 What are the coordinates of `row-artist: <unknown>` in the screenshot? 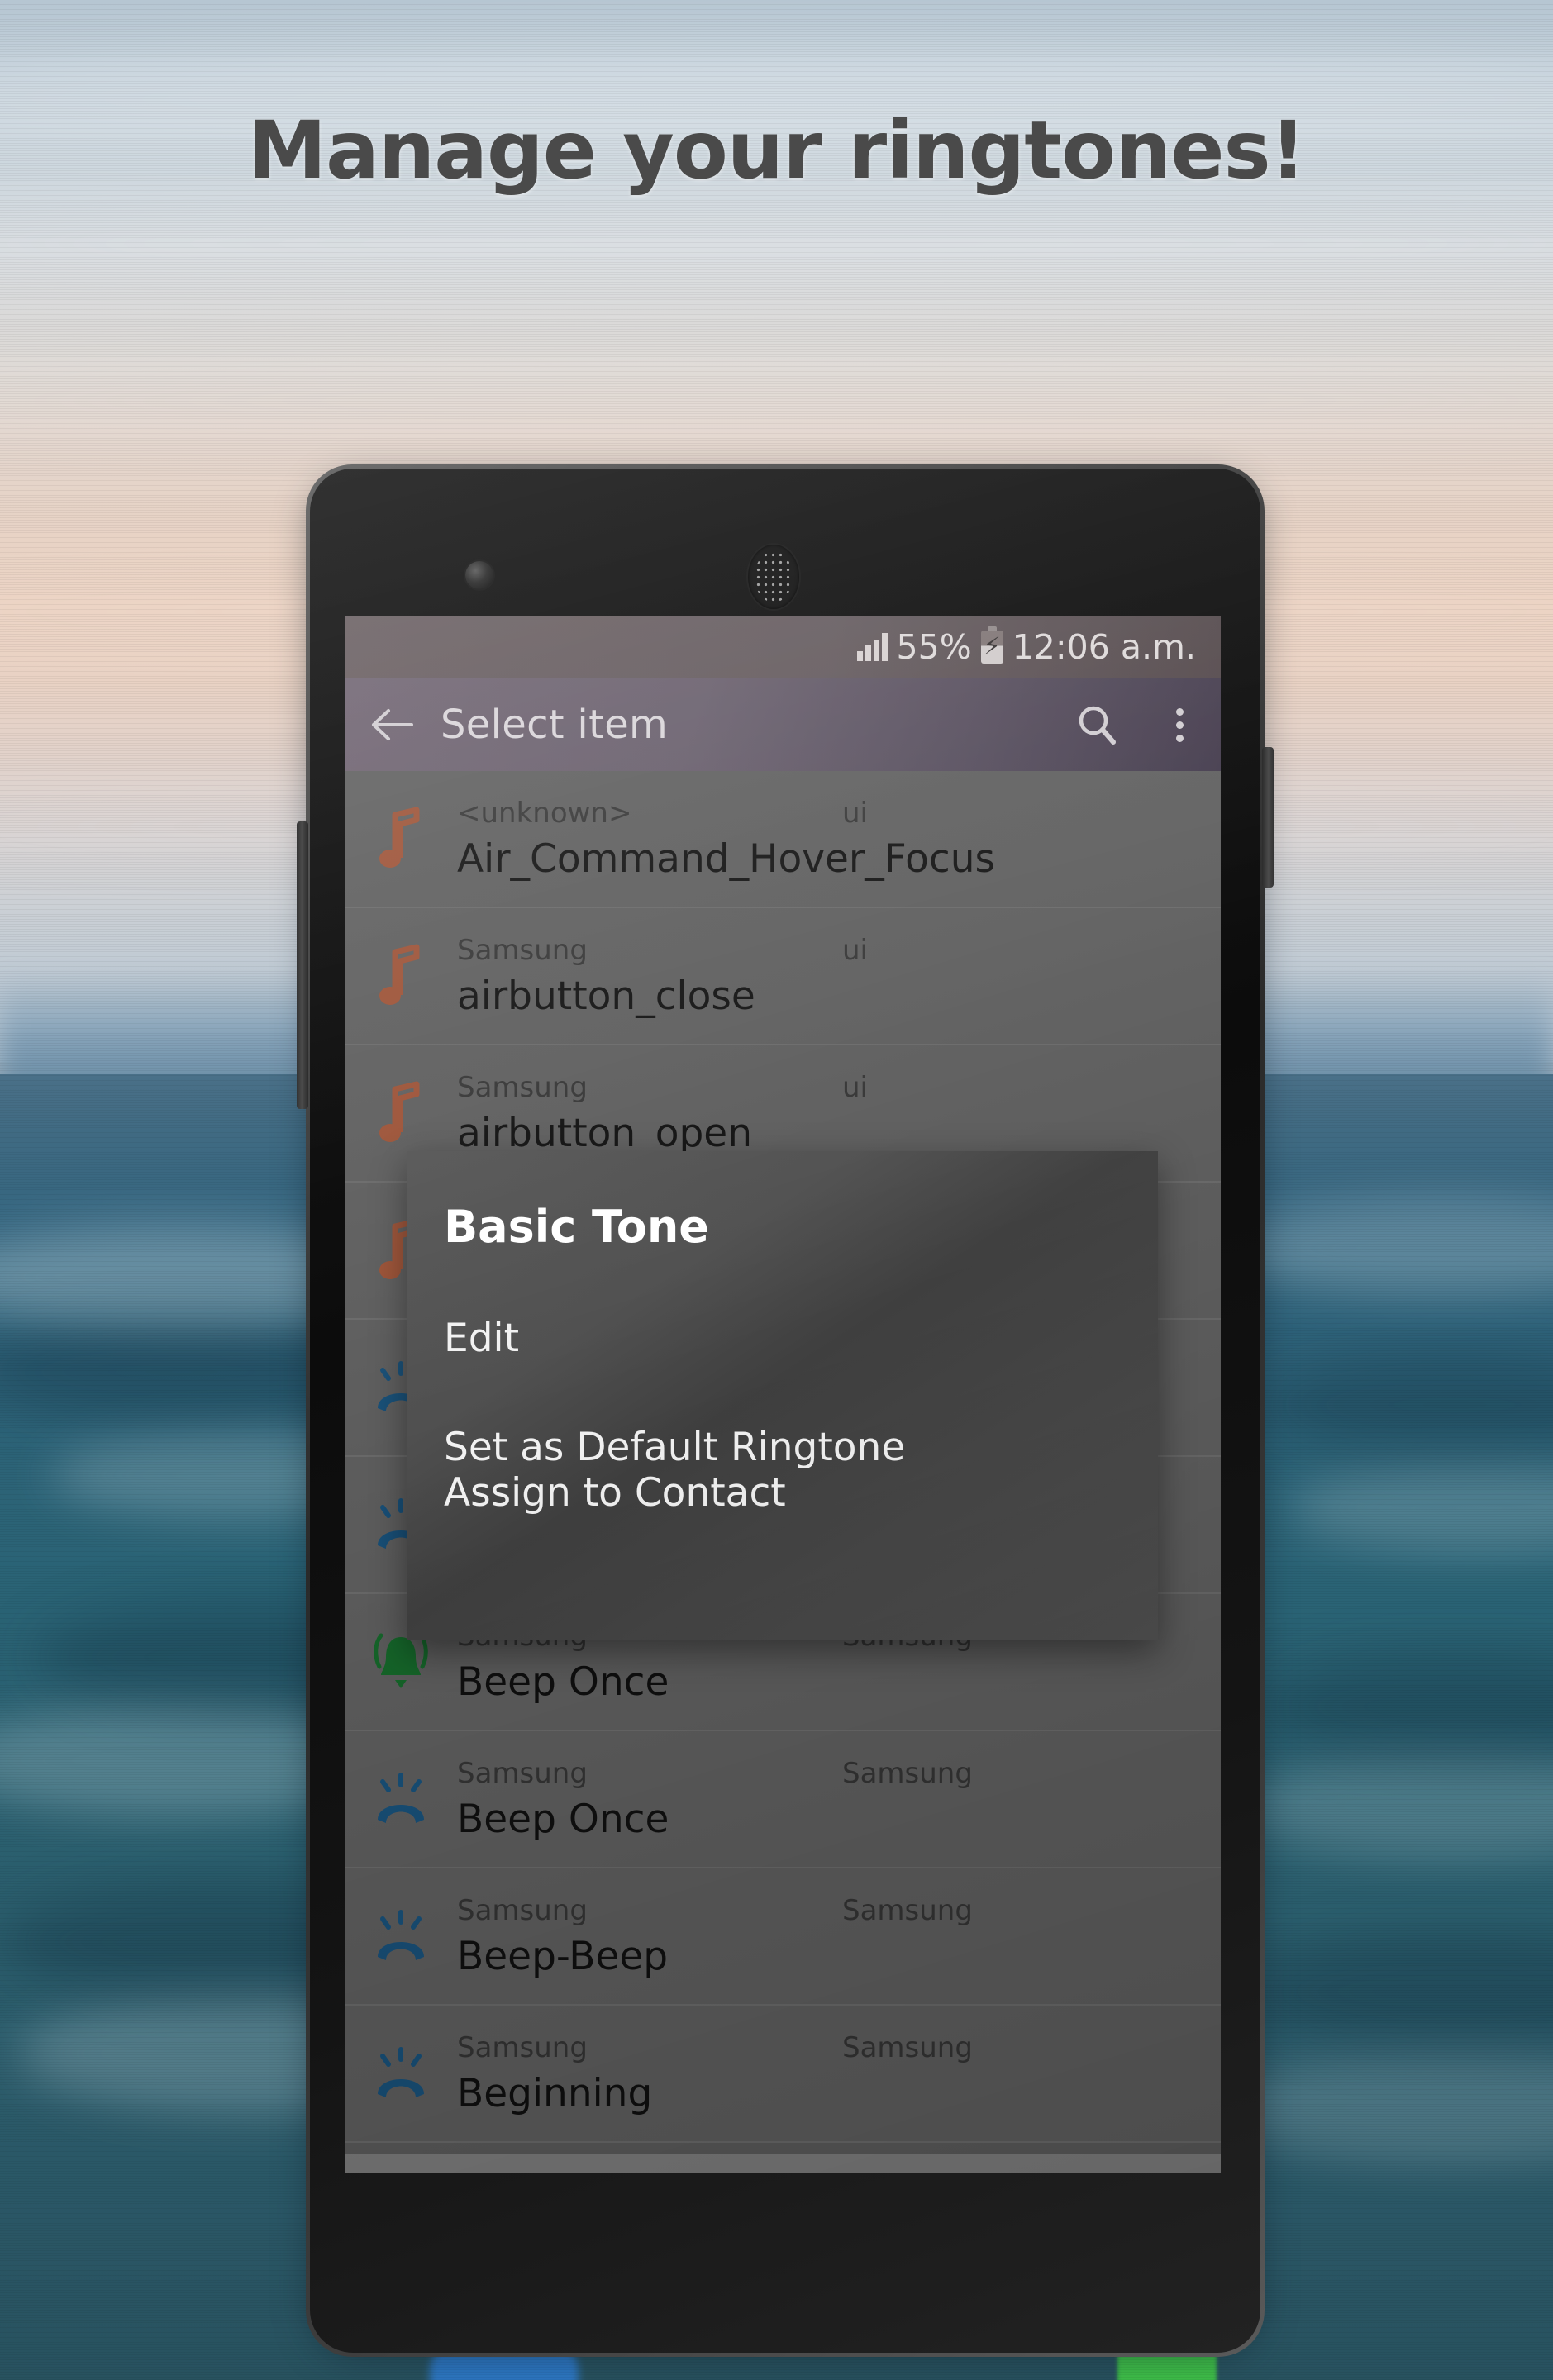 It's located at (545, 813).